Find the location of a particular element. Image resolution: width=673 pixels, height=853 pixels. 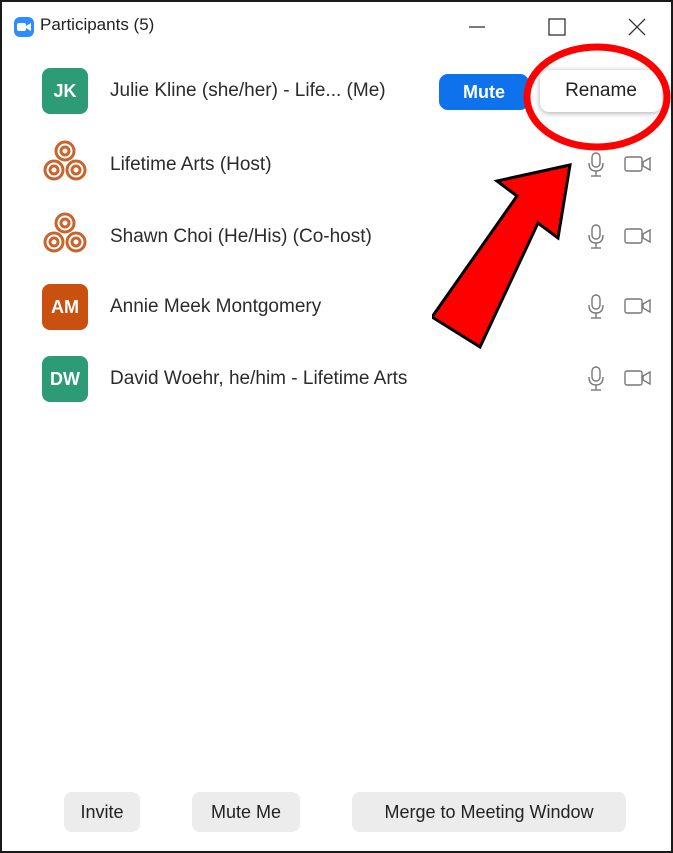

participant-row: Lifetime Arts (Host) is located at coordinates (336, 164).